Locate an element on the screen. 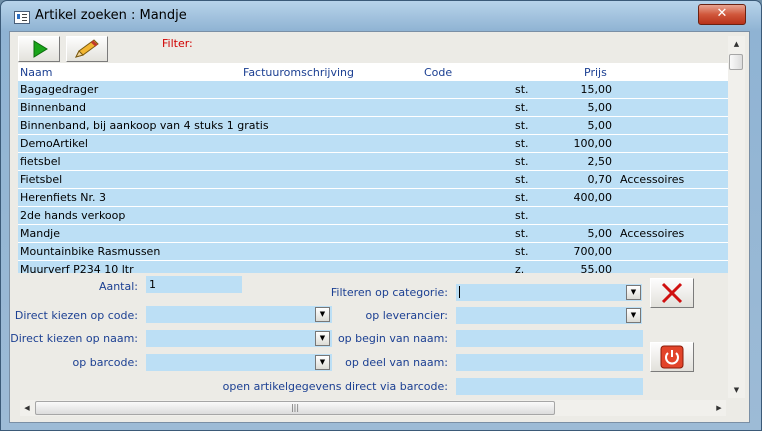  filter-label: Filter: is located at coordinates (177, 43).